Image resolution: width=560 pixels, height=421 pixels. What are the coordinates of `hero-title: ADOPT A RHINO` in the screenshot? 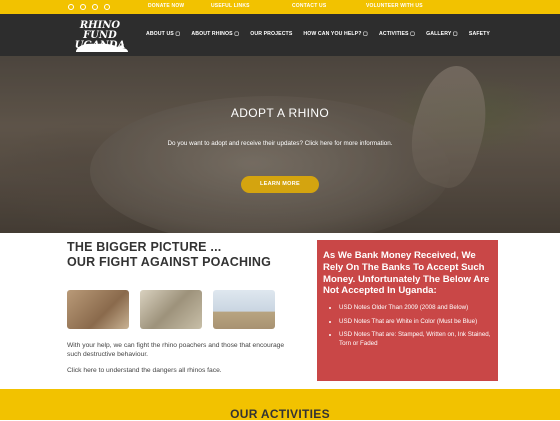 It's located at (280, 113).